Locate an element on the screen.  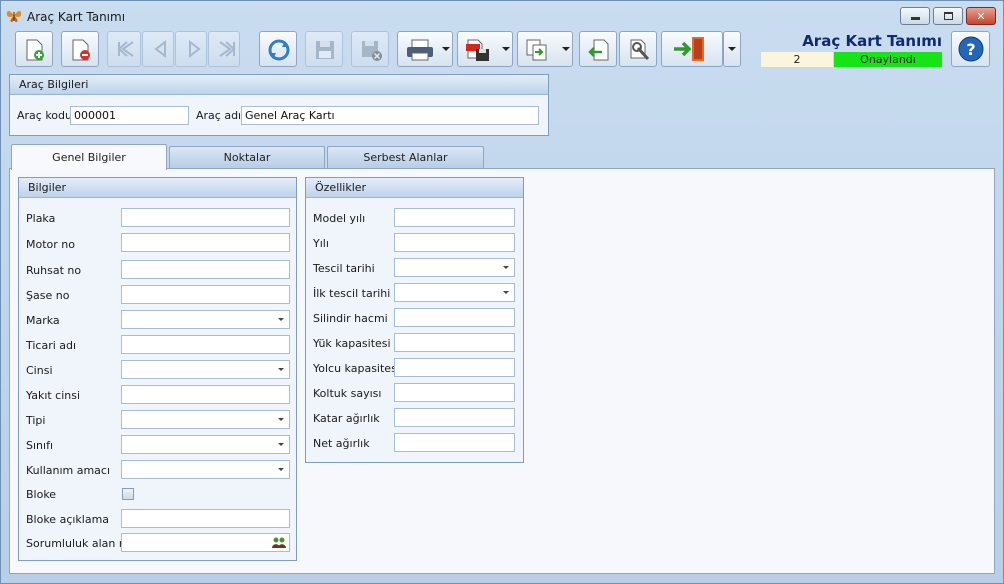
koltuk-sayisi-input is located at coordinates (454, 392).